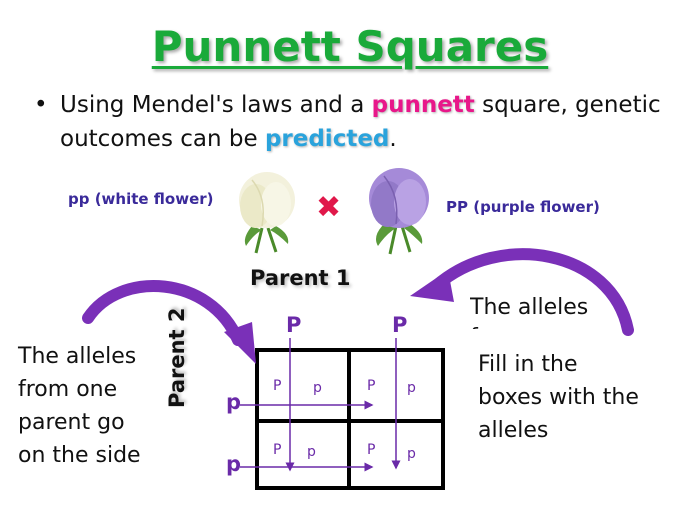  I want to click on right-note-top: The alleles from one, so click(529, 312).